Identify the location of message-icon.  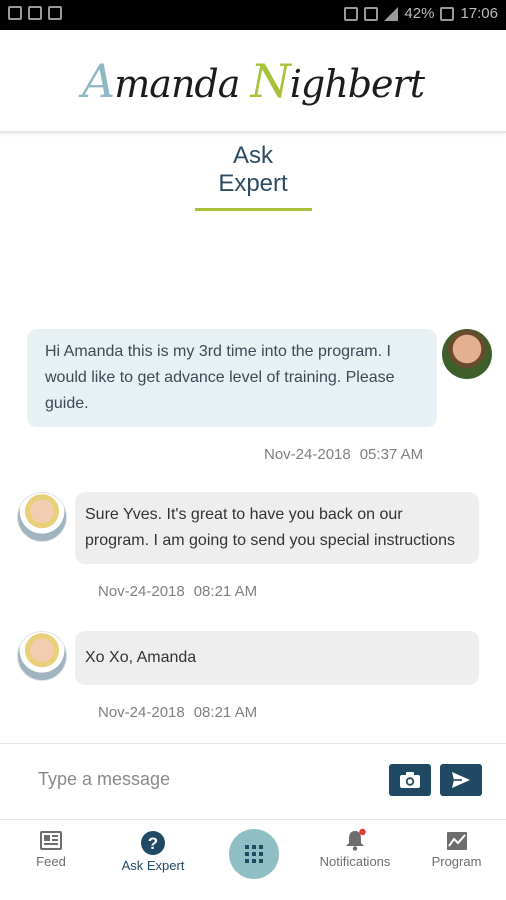
(55, 13).